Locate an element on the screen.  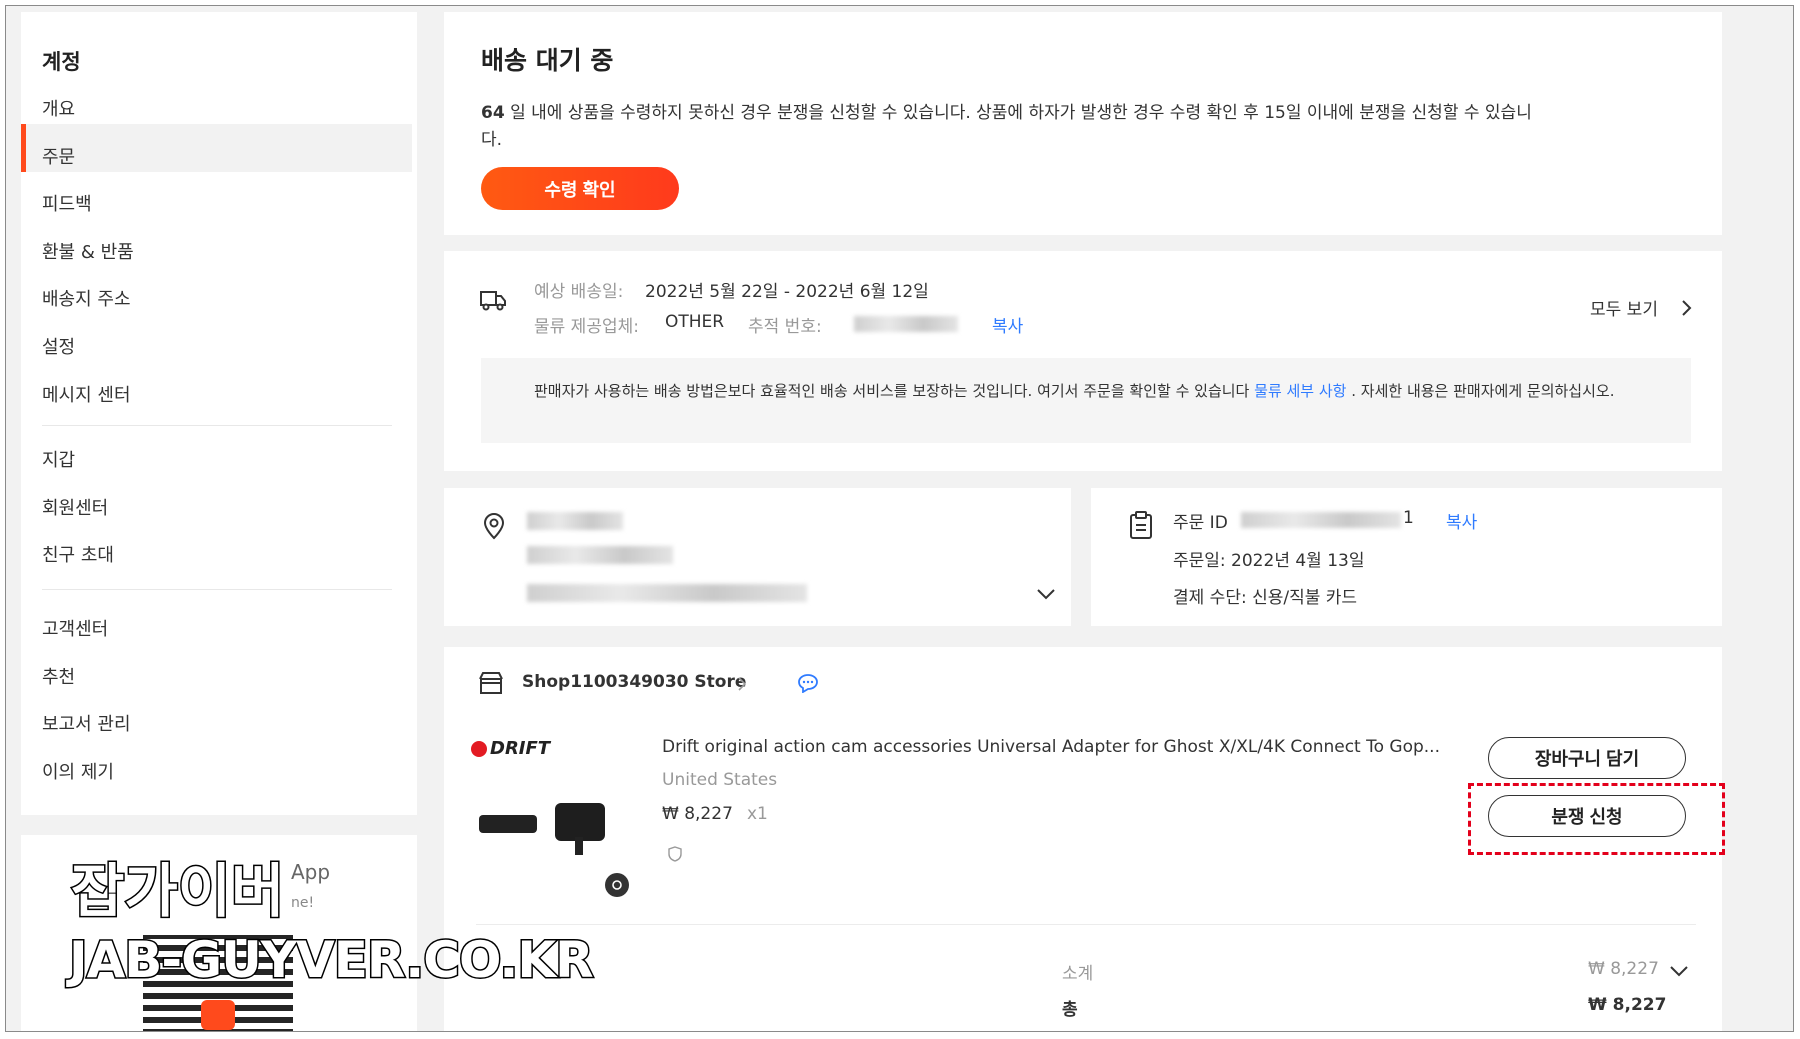
sidebar-item-refunds: 환불 & 반품 is located at coordinates (88, 251).